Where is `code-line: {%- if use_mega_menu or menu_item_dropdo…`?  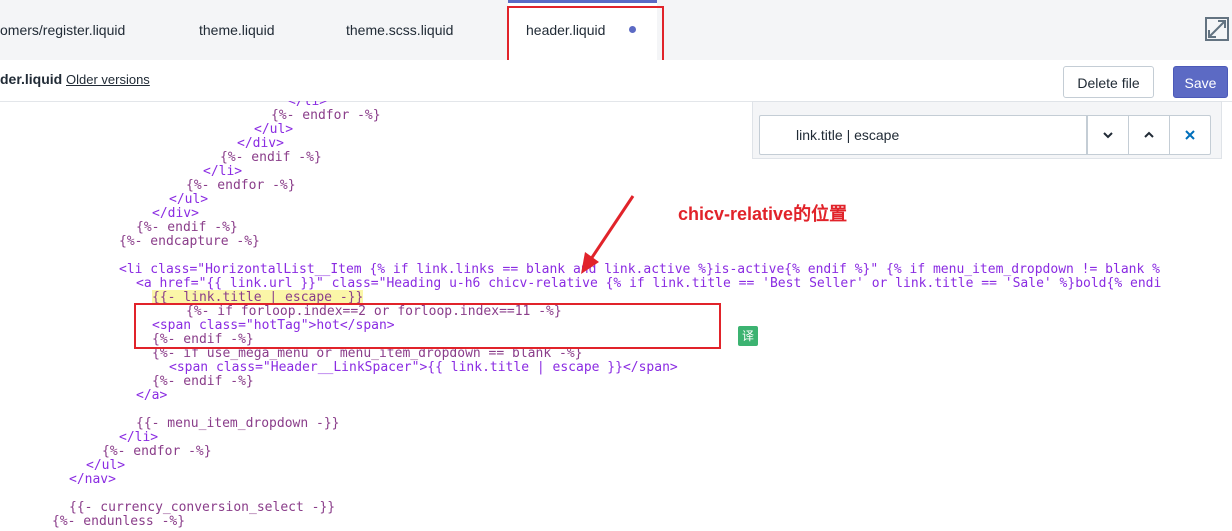 code-line: {%- if use_mega_menu or menu_item_dropdo… is located at coordinates (367, 353).